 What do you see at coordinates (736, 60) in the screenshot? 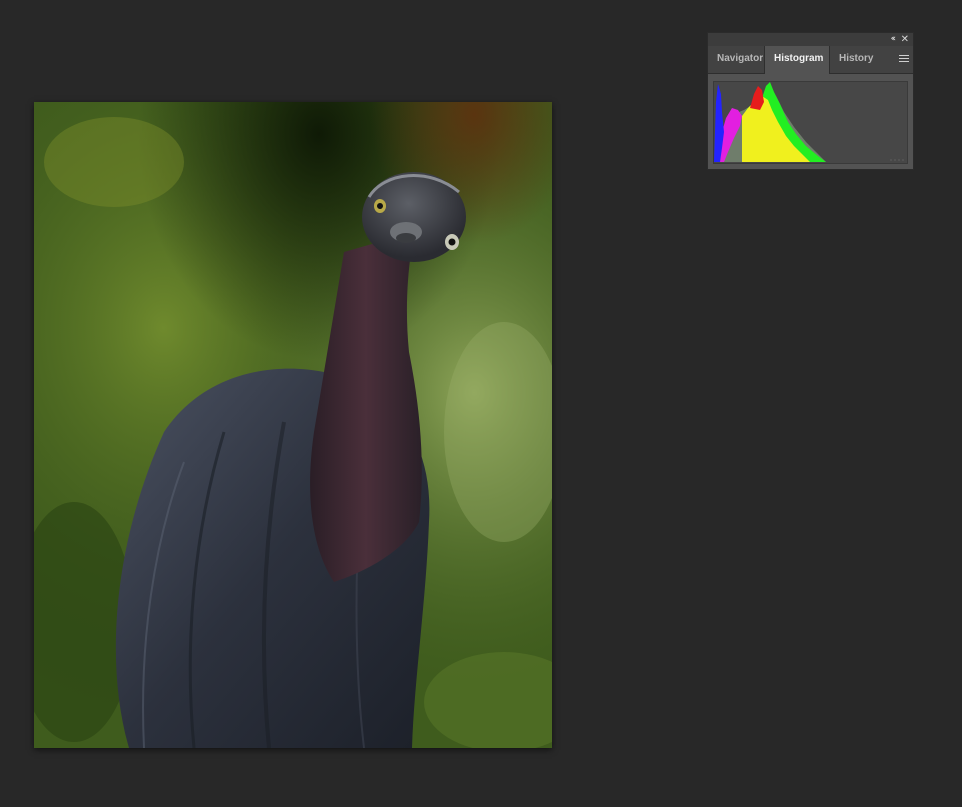
I see `tab-navigator: Navigator` at bounding box center [736, 60].